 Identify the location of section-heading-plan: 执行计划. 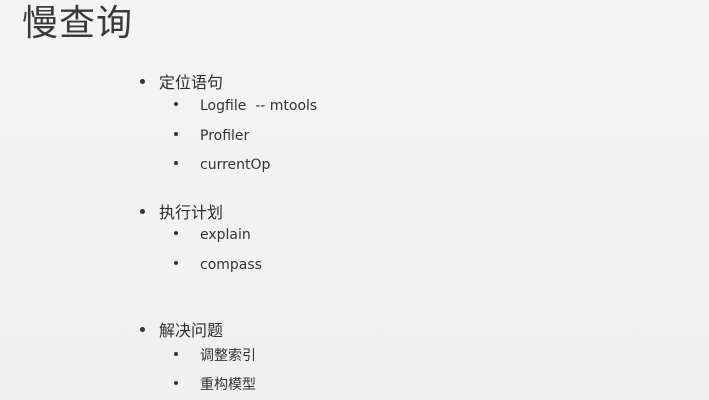
(181, 211).